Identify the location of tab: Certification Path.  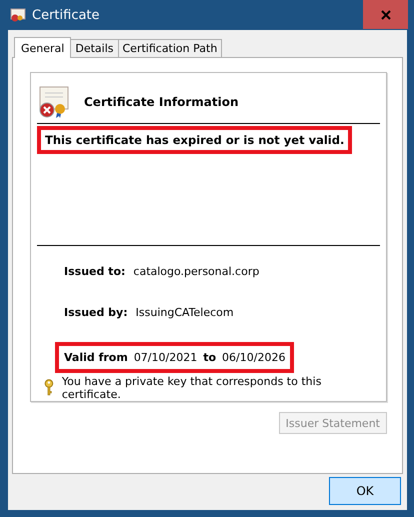
(170, 48).